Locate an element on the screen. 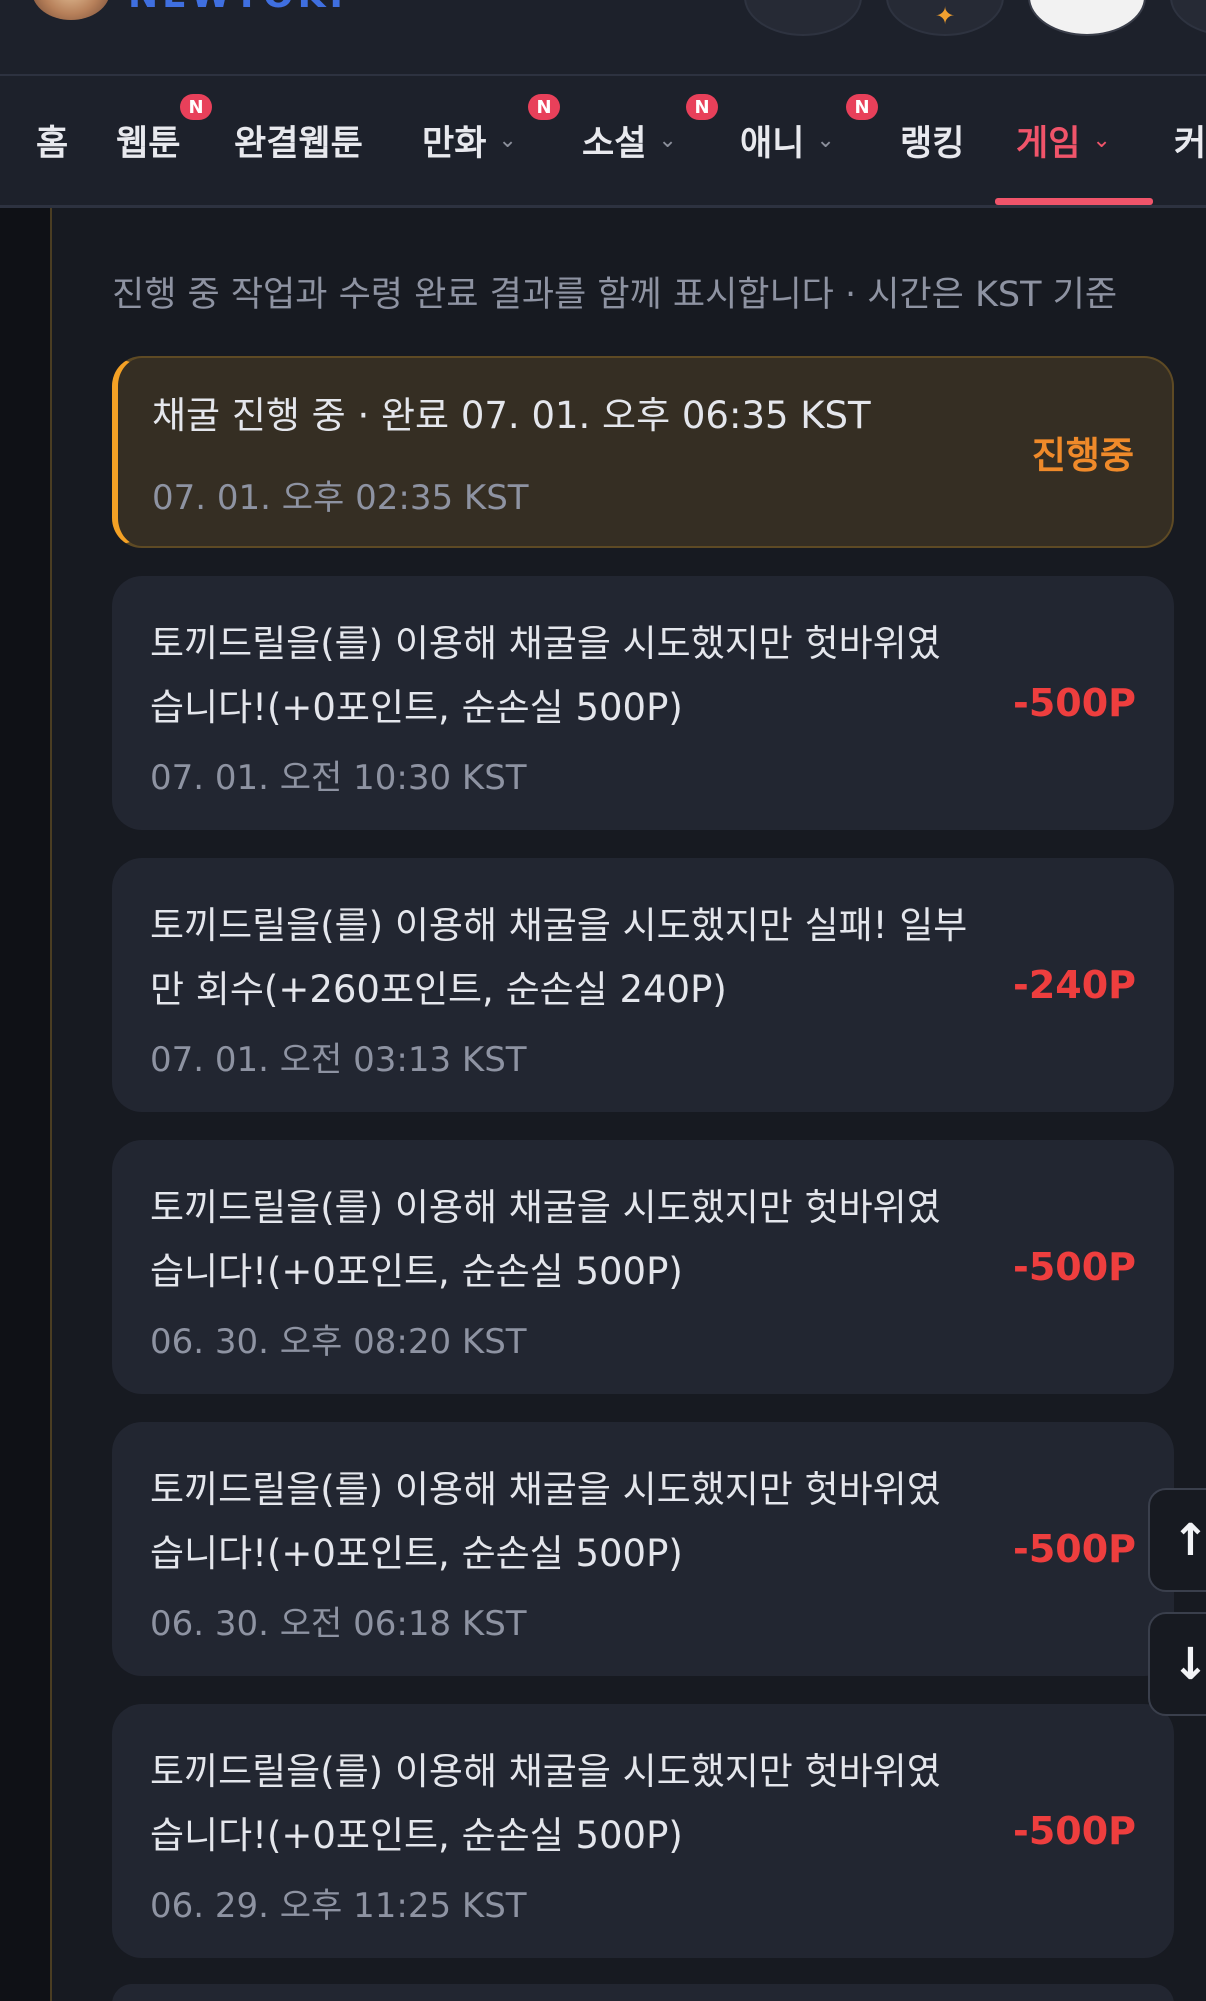 Image resolution: width=1206 pixels, height=2001 pixels. nav-item-home: 홈 is located at coordinates (52, 140).